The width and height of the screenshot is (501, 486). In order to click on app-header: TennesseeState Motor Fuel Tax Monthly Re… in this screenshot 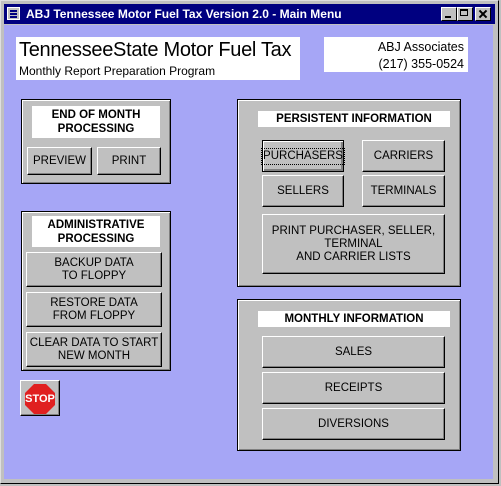, I will do `click(158, 58)`.